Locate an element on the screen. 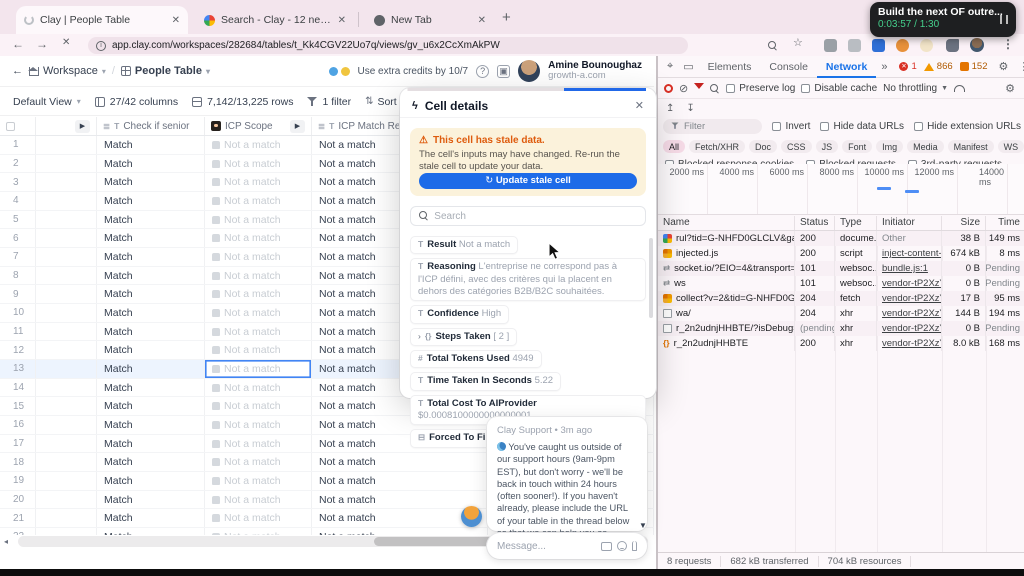 The image size is (1024, 576). attachment-icon is located at coordinates (634, 546).